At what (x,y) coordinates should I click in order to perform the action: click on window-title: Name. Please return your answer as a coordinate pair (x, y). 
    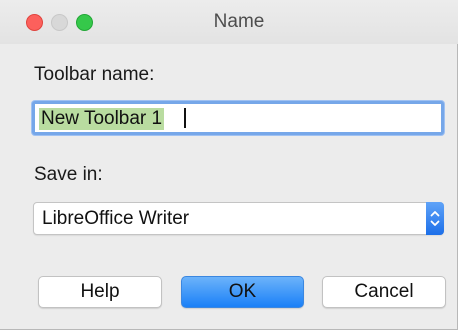
    Looking at the image, I should click on (239, 21).